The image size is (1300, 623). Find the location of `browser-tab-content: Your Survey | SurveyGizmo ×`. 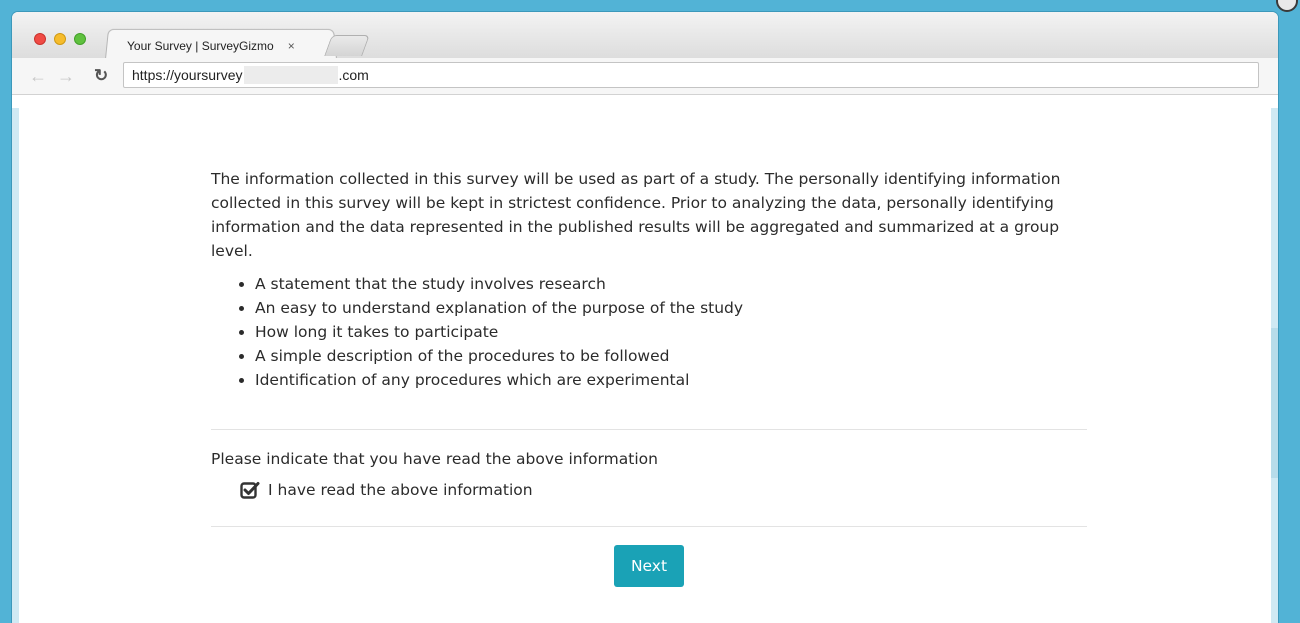

browser-tab-content: Your Survey | SurveyGizmo × is located at coordinates (211, 46).